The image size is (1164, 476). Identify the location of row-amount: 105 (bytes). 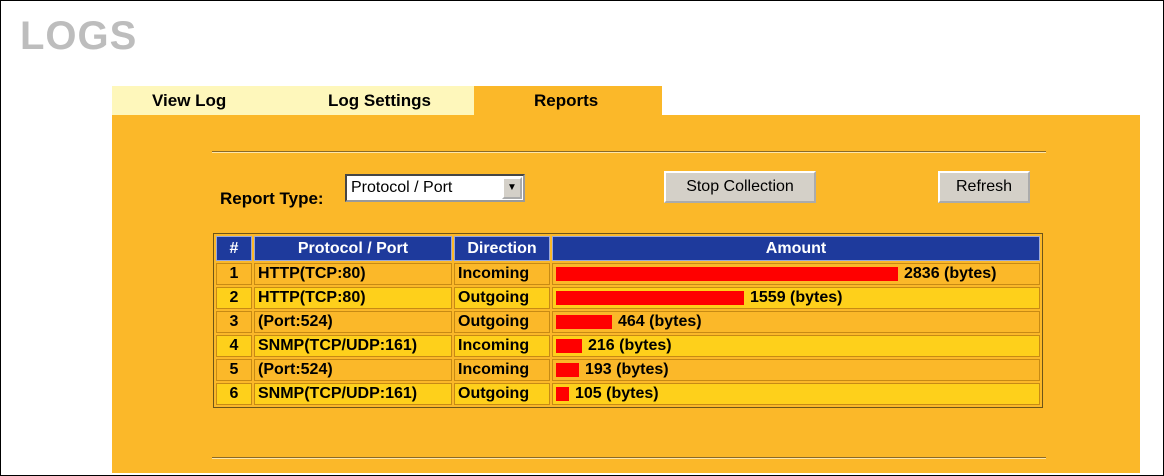
(617, 393).